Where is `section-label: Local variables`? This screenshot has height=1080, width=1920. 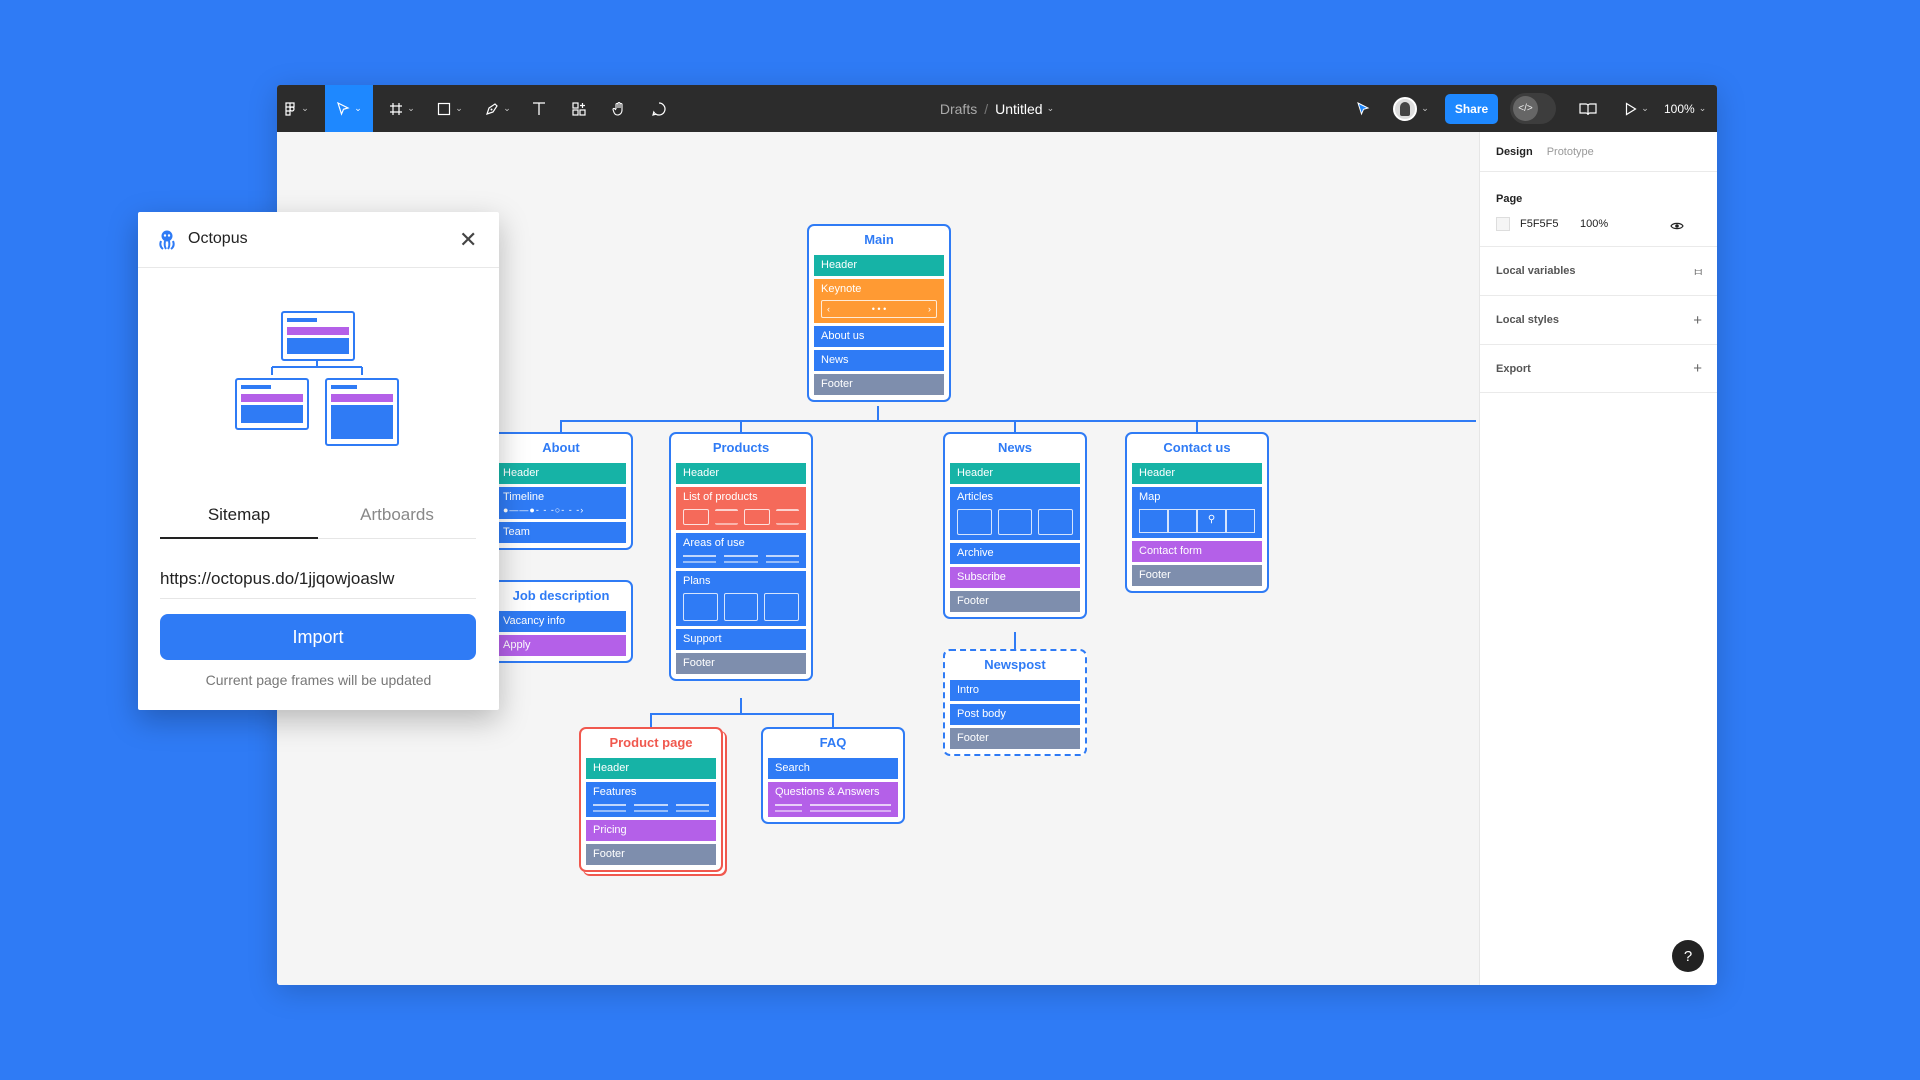
section-label: Local variables is located at coordinates (1536, 271).